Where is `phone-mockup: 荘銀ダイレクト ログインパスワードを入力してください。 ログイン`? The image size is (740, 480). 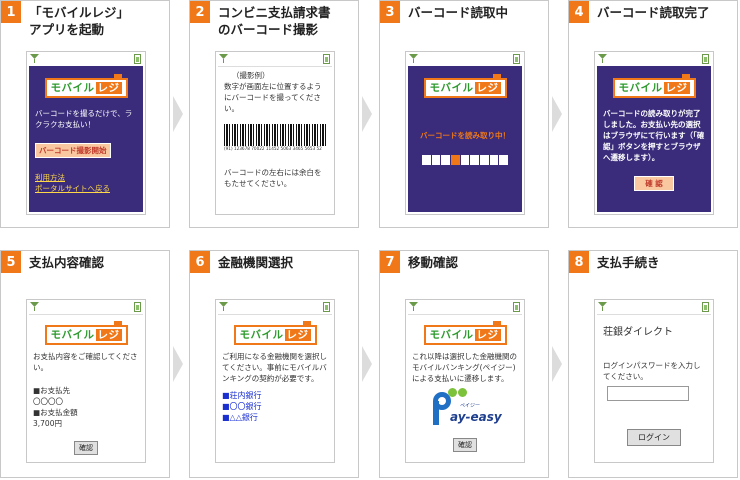 phone-mockup: 荘銀ダイレクト ログインパスワードを入力してください。 ログイン is located at coordinates (654, 381).